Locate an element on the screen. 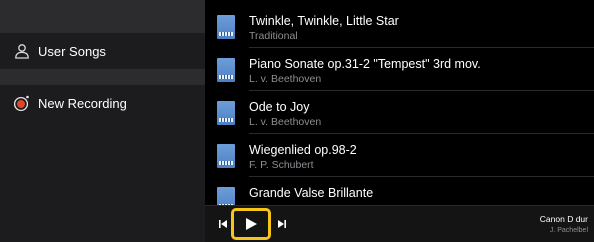 This screenshot has height=242, width=594. play-icon is located at coordinates (251, 224).